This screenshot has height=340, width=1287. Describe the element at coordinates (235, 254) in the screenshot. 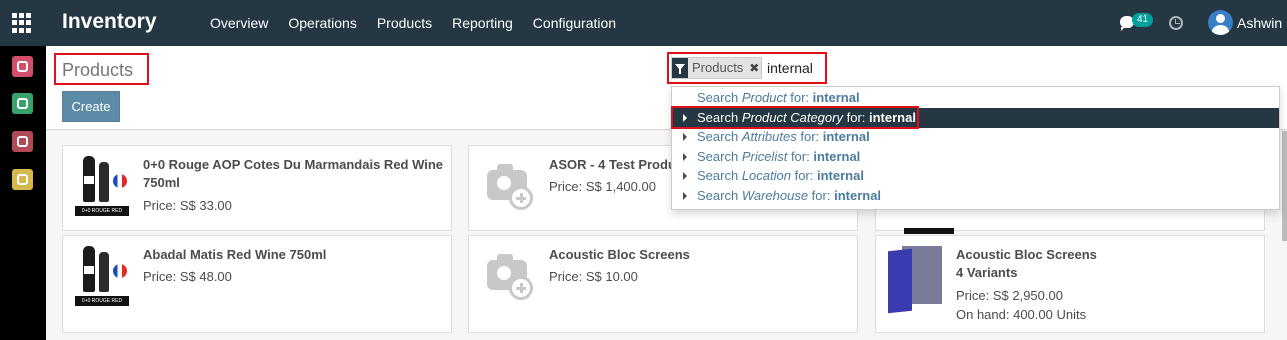

I see `product-name: Abadal Matis Red Wine 750ml` at that location.